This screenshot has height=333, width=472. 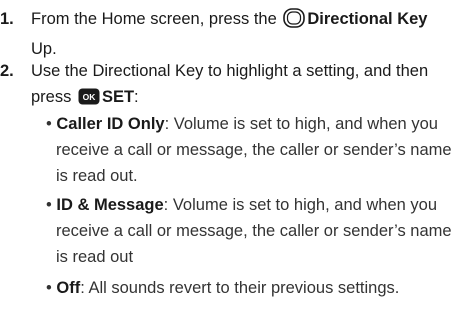 What do you see at coordinates (110, 124) in the screenshot?
I see `option-term: Caller ID Only` at bounding box center [110, 124].